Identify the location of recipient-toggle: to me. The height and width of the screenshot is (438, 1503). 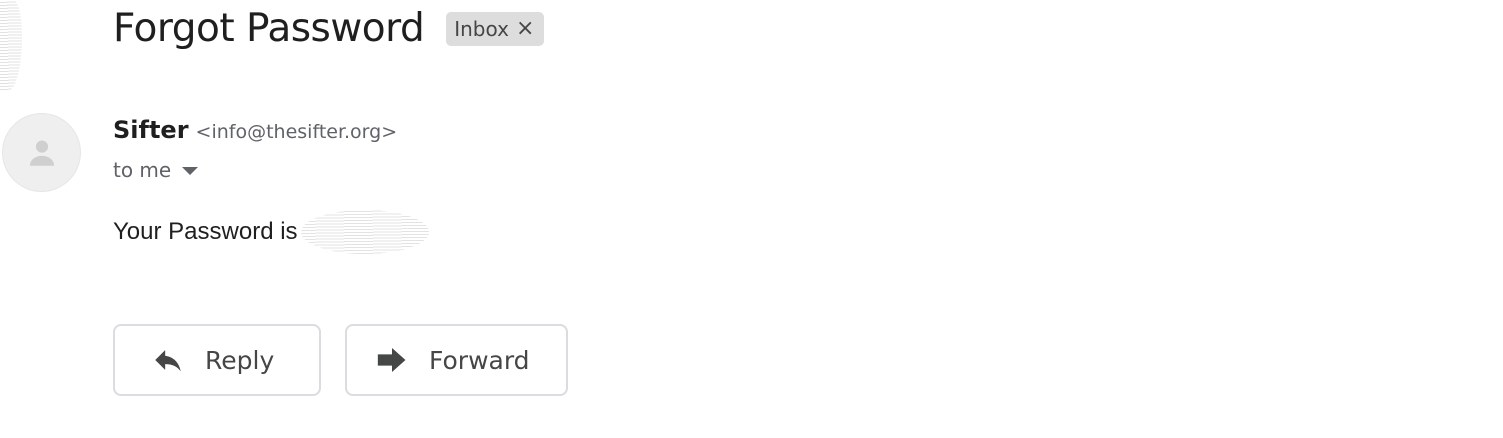
(156, 170).